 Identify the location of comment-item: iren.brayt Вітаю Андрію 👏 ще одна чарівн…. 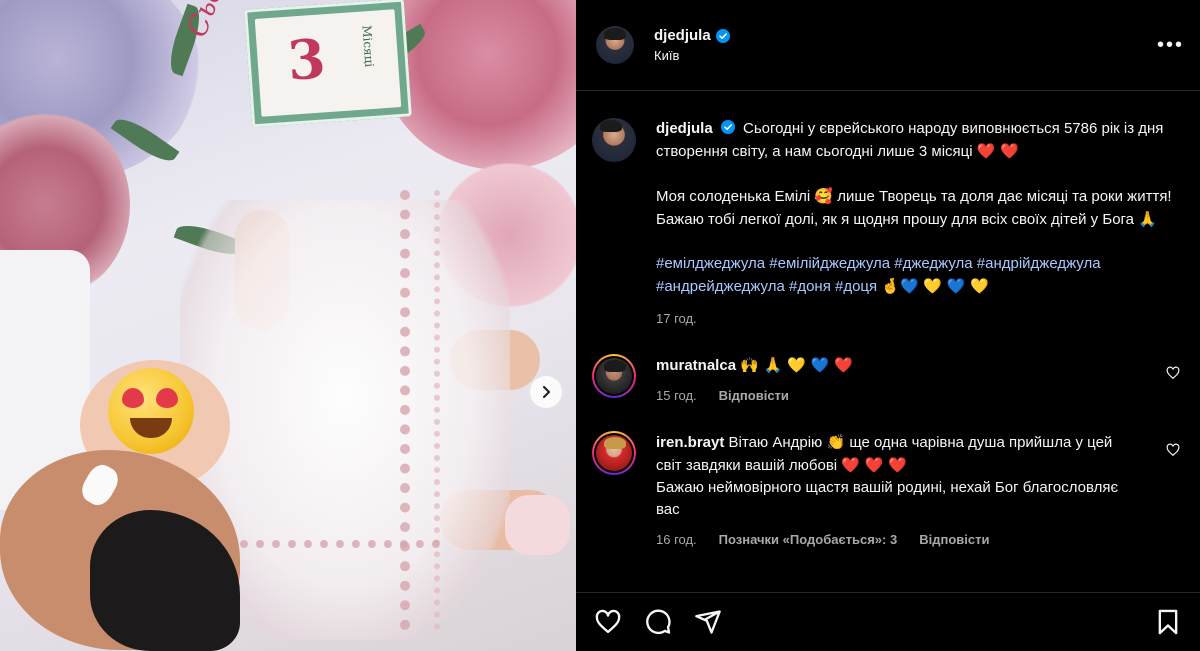
(886, 491).